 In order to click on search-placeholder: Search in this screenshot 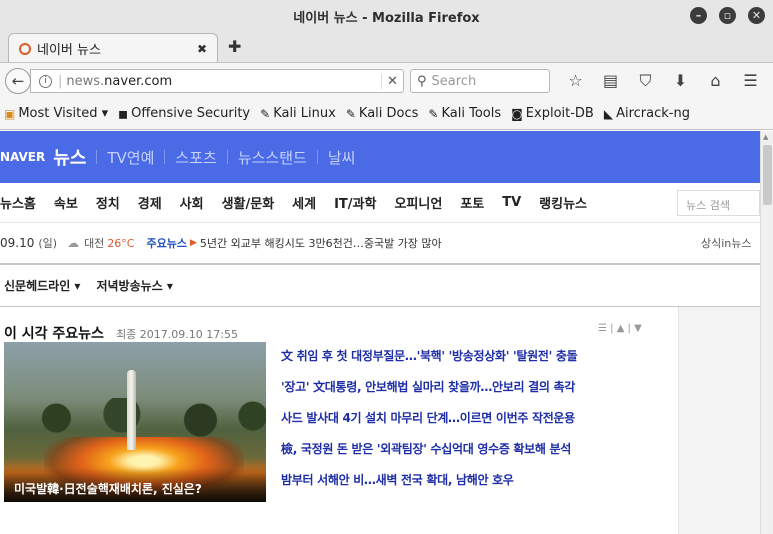, I will do `click(454, 81)`.